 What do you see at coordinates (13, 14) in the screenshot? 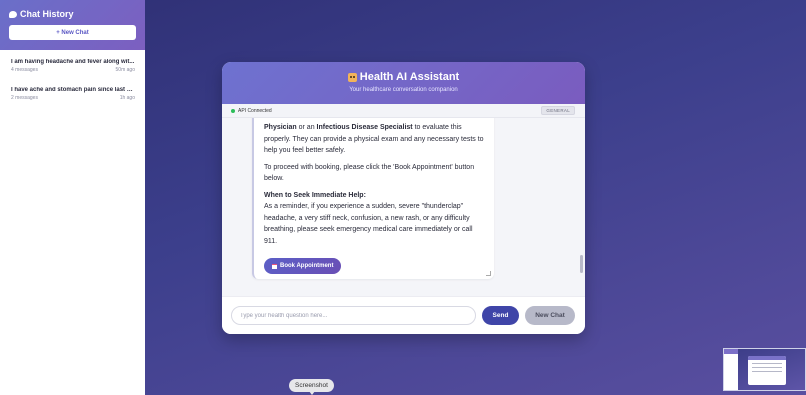
I see `chat-bubble-icon` at bounding box center [13, 14].